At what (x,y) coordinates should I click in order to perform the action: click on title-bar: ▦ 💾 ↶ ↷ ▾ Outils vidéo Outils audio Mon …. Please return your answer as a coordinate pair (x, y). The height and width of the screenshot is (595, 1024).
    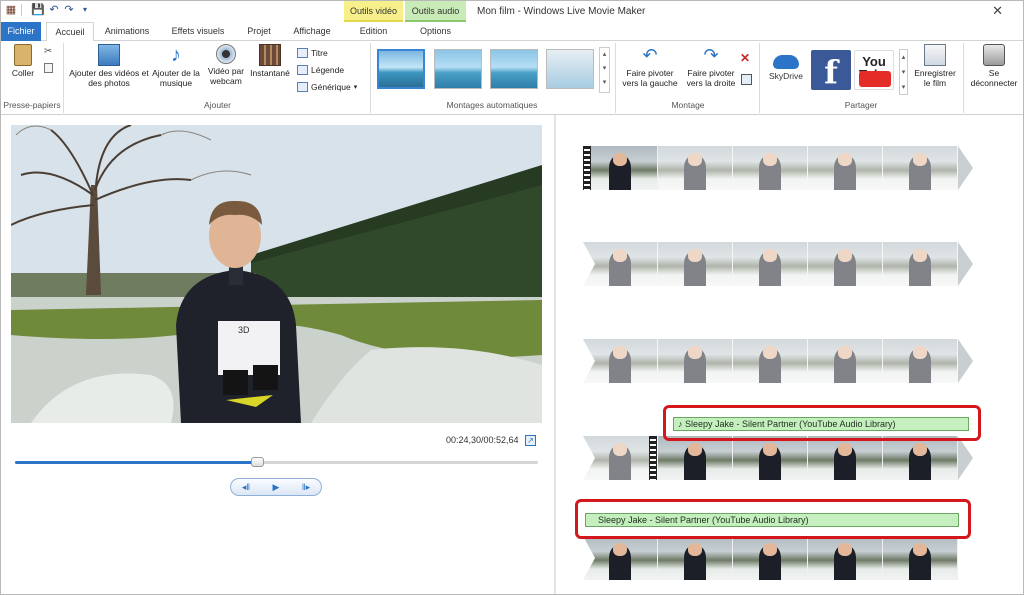
    Looking at the image, I should click on (512, 11).